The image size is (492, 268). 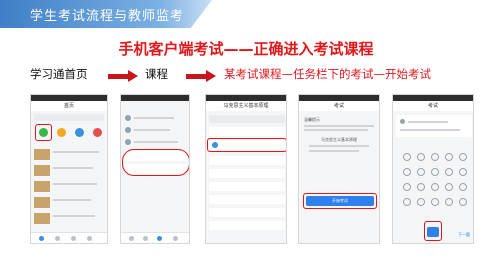 What do you see at coordinates (312, 119) in the screenshot?
I see `warning-label: 温馨提示` at bounding box center [312, 119].